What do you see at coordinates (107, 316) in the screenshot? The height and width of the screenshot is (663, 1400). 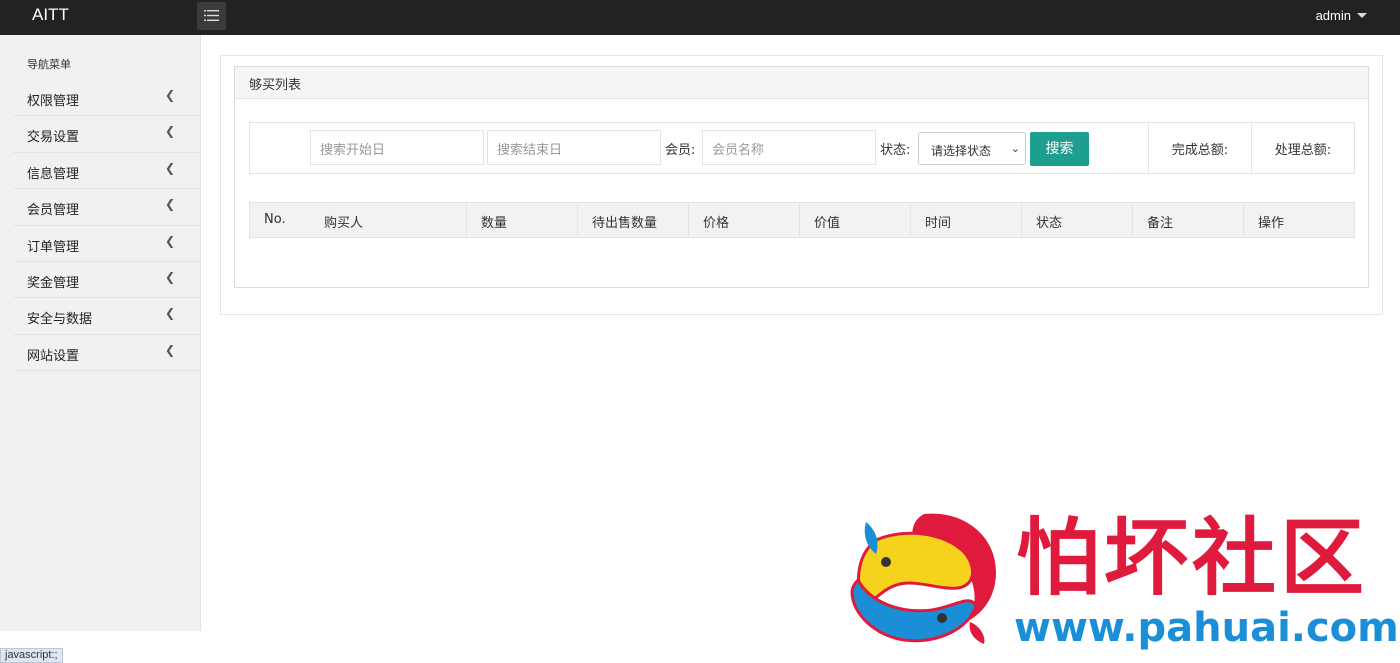 I see `sidebar-item-security: 安全与数据 ❮` at bounding box center [107, 316].